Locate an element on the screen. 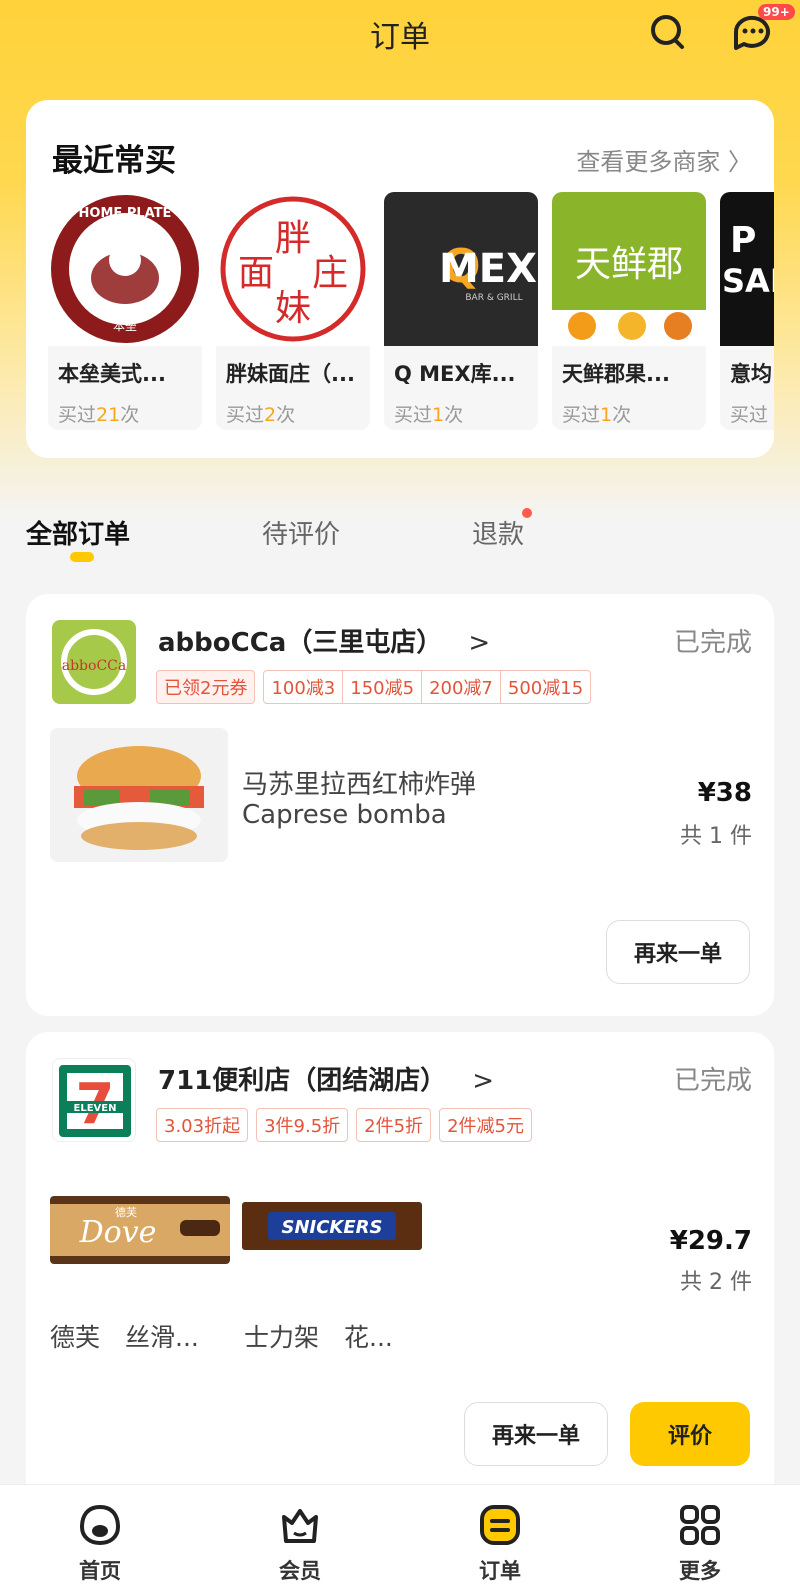  recent-title: 最近常买 is located at coordinates (114, 161).